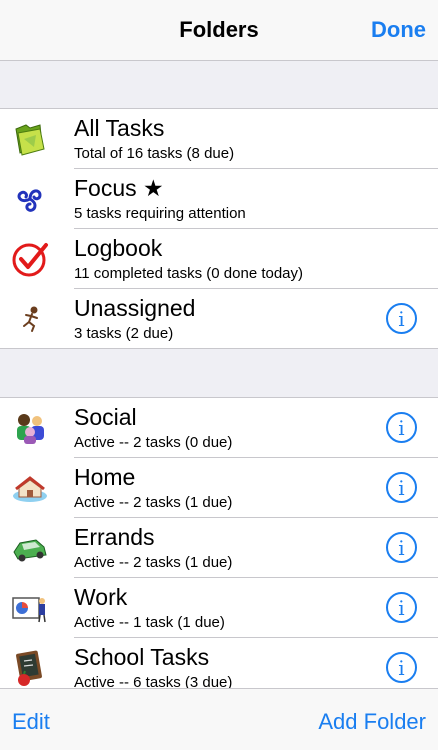  Describe the element at coordinates (31, 722) in the screenshot. I see `edit-button: Edit` at that location.